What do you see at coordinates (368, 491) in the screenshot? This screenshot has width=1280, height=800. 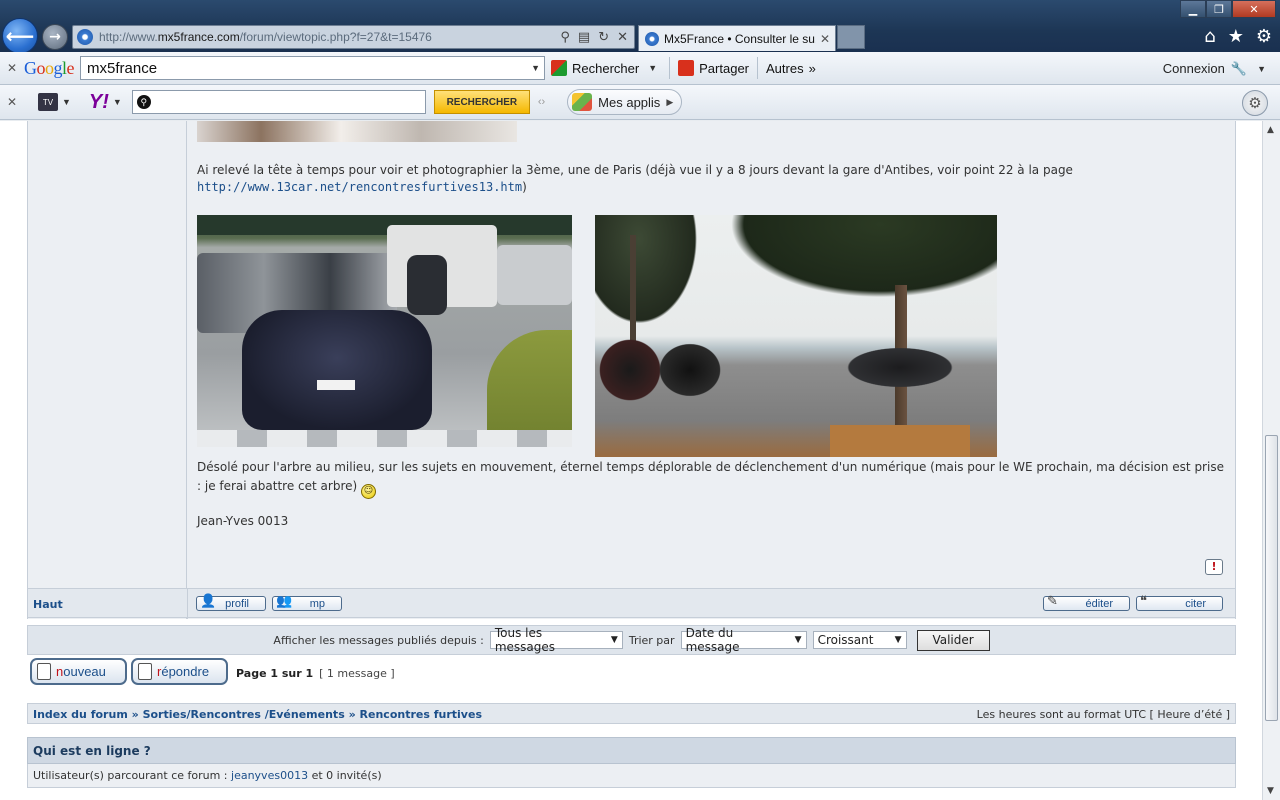 I see `smiley-face-icon: ☺` at bounding box center [368, 491].